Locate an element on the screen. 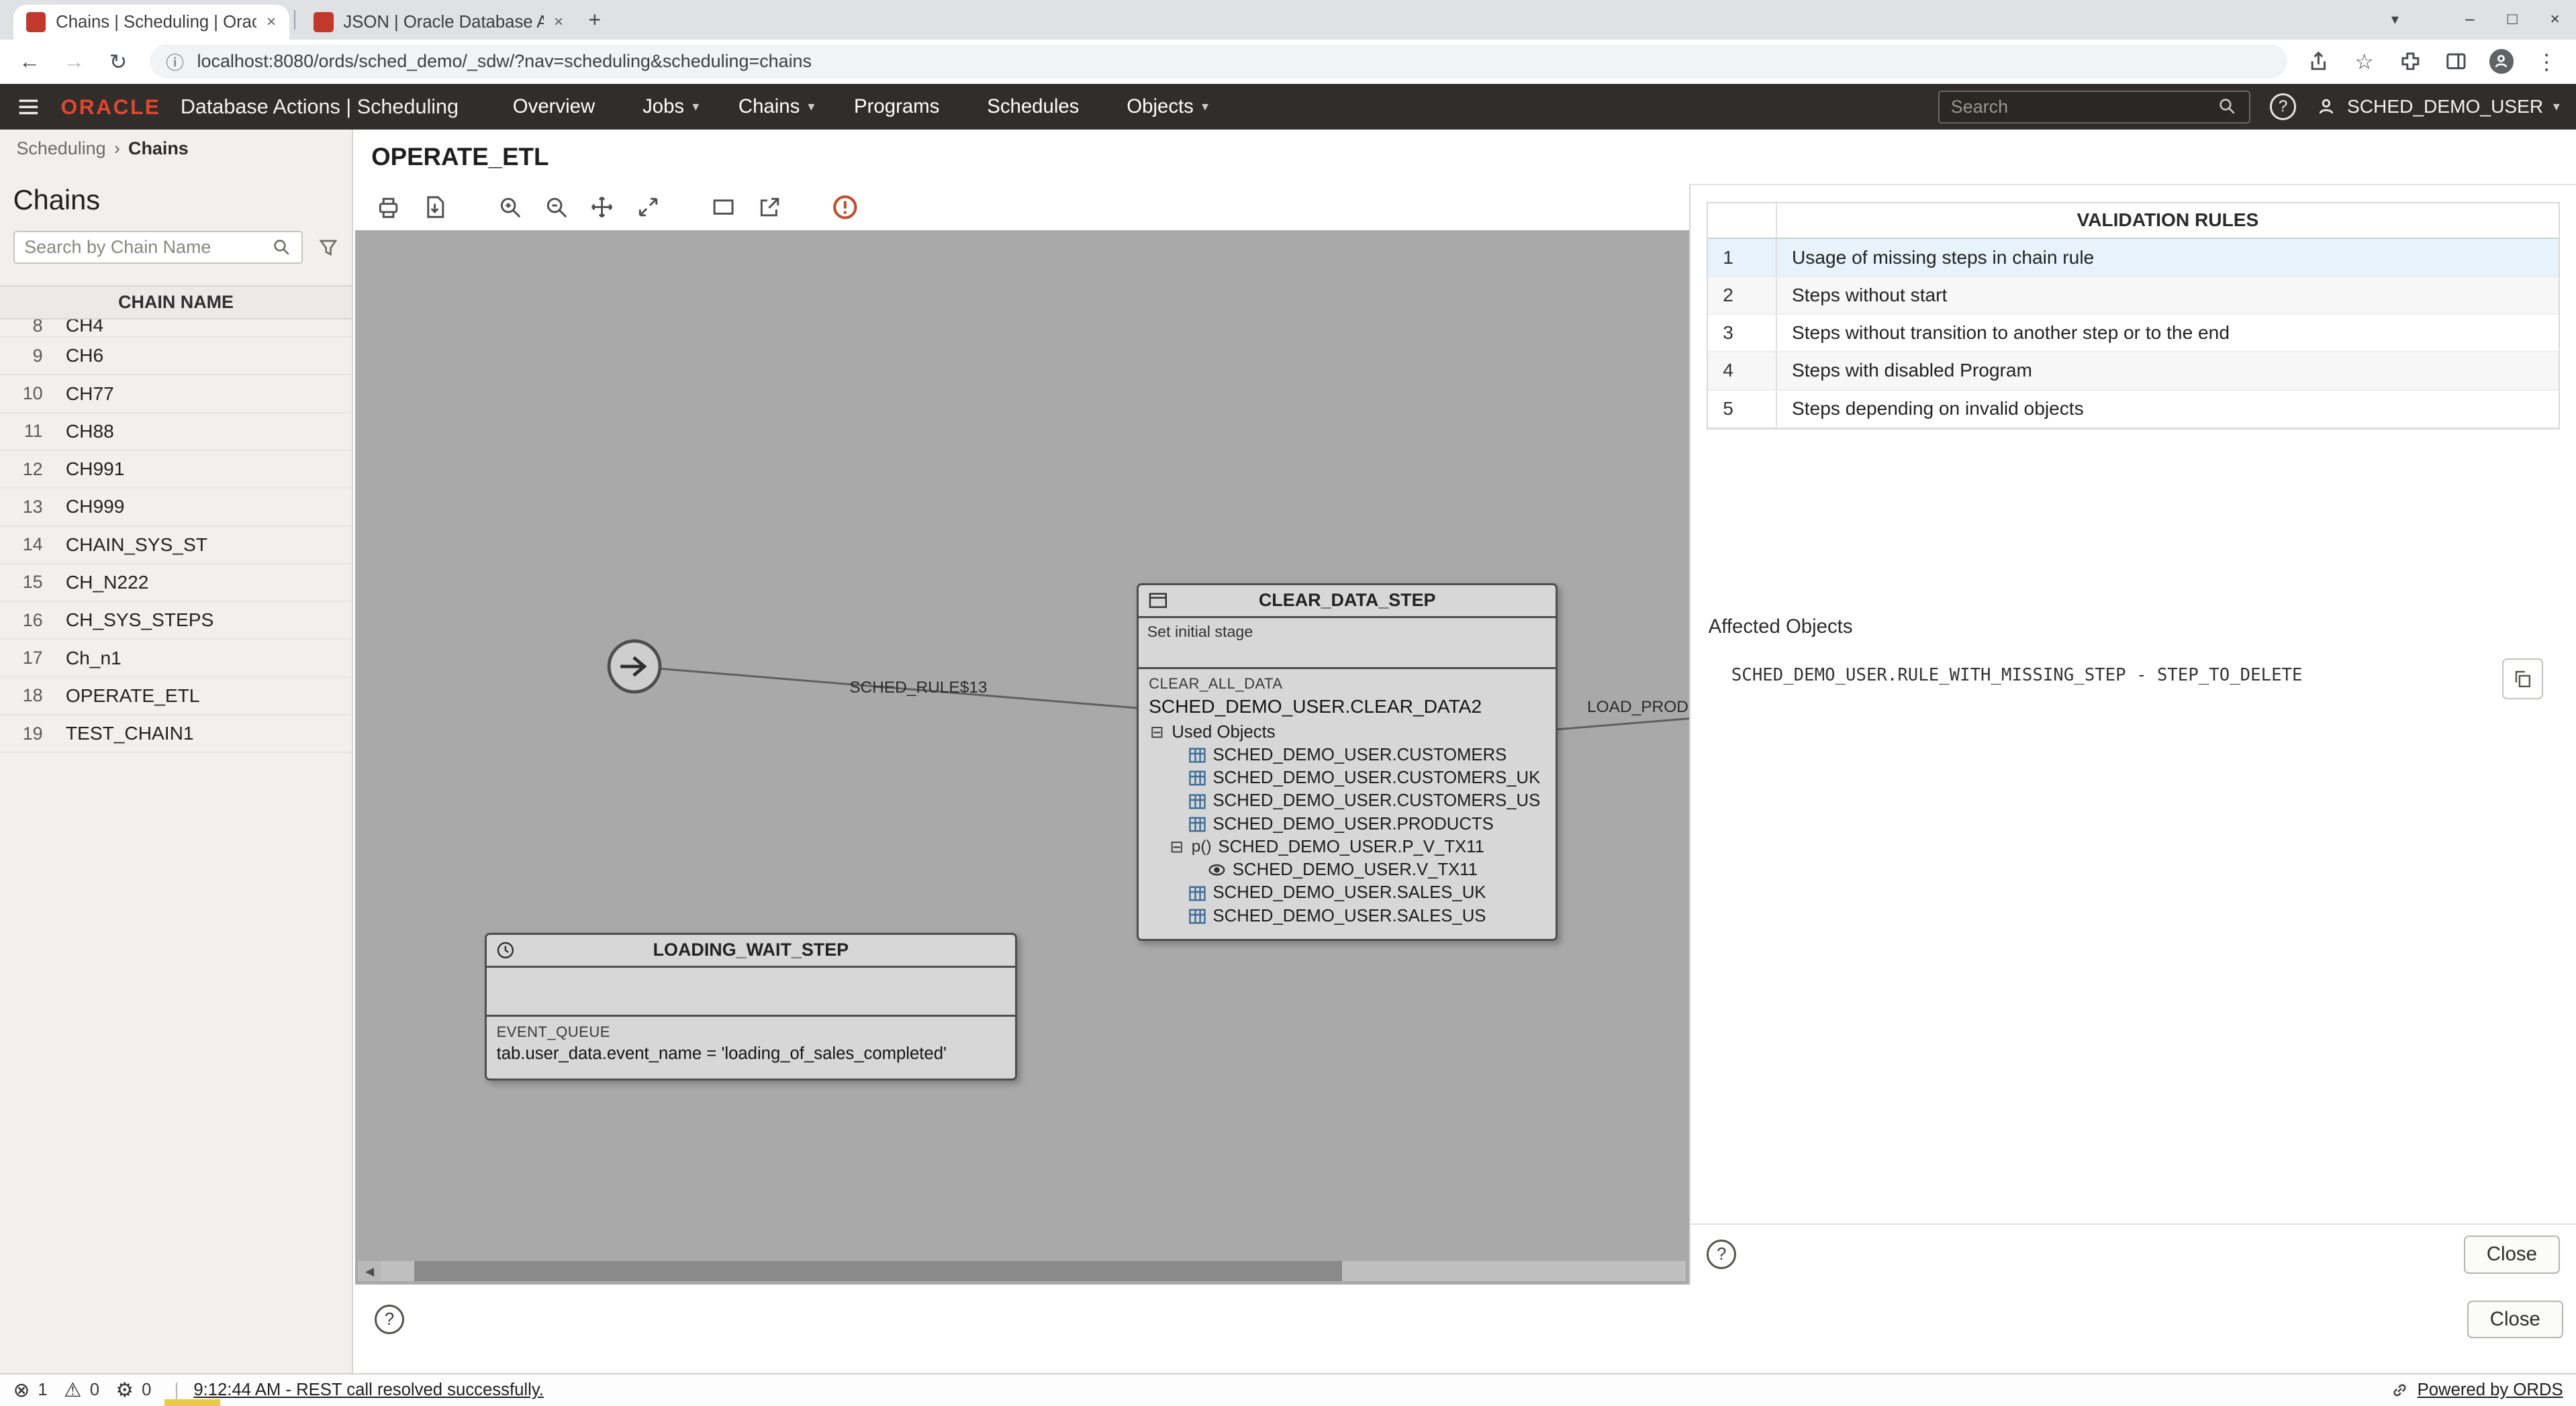 The width and height of the screenshot is (2576, 1406). used-object-item-procedure: ⊟ p() SCHED_DEMO_USER.P_V_TX11 is located at coordinates (1347, 847).